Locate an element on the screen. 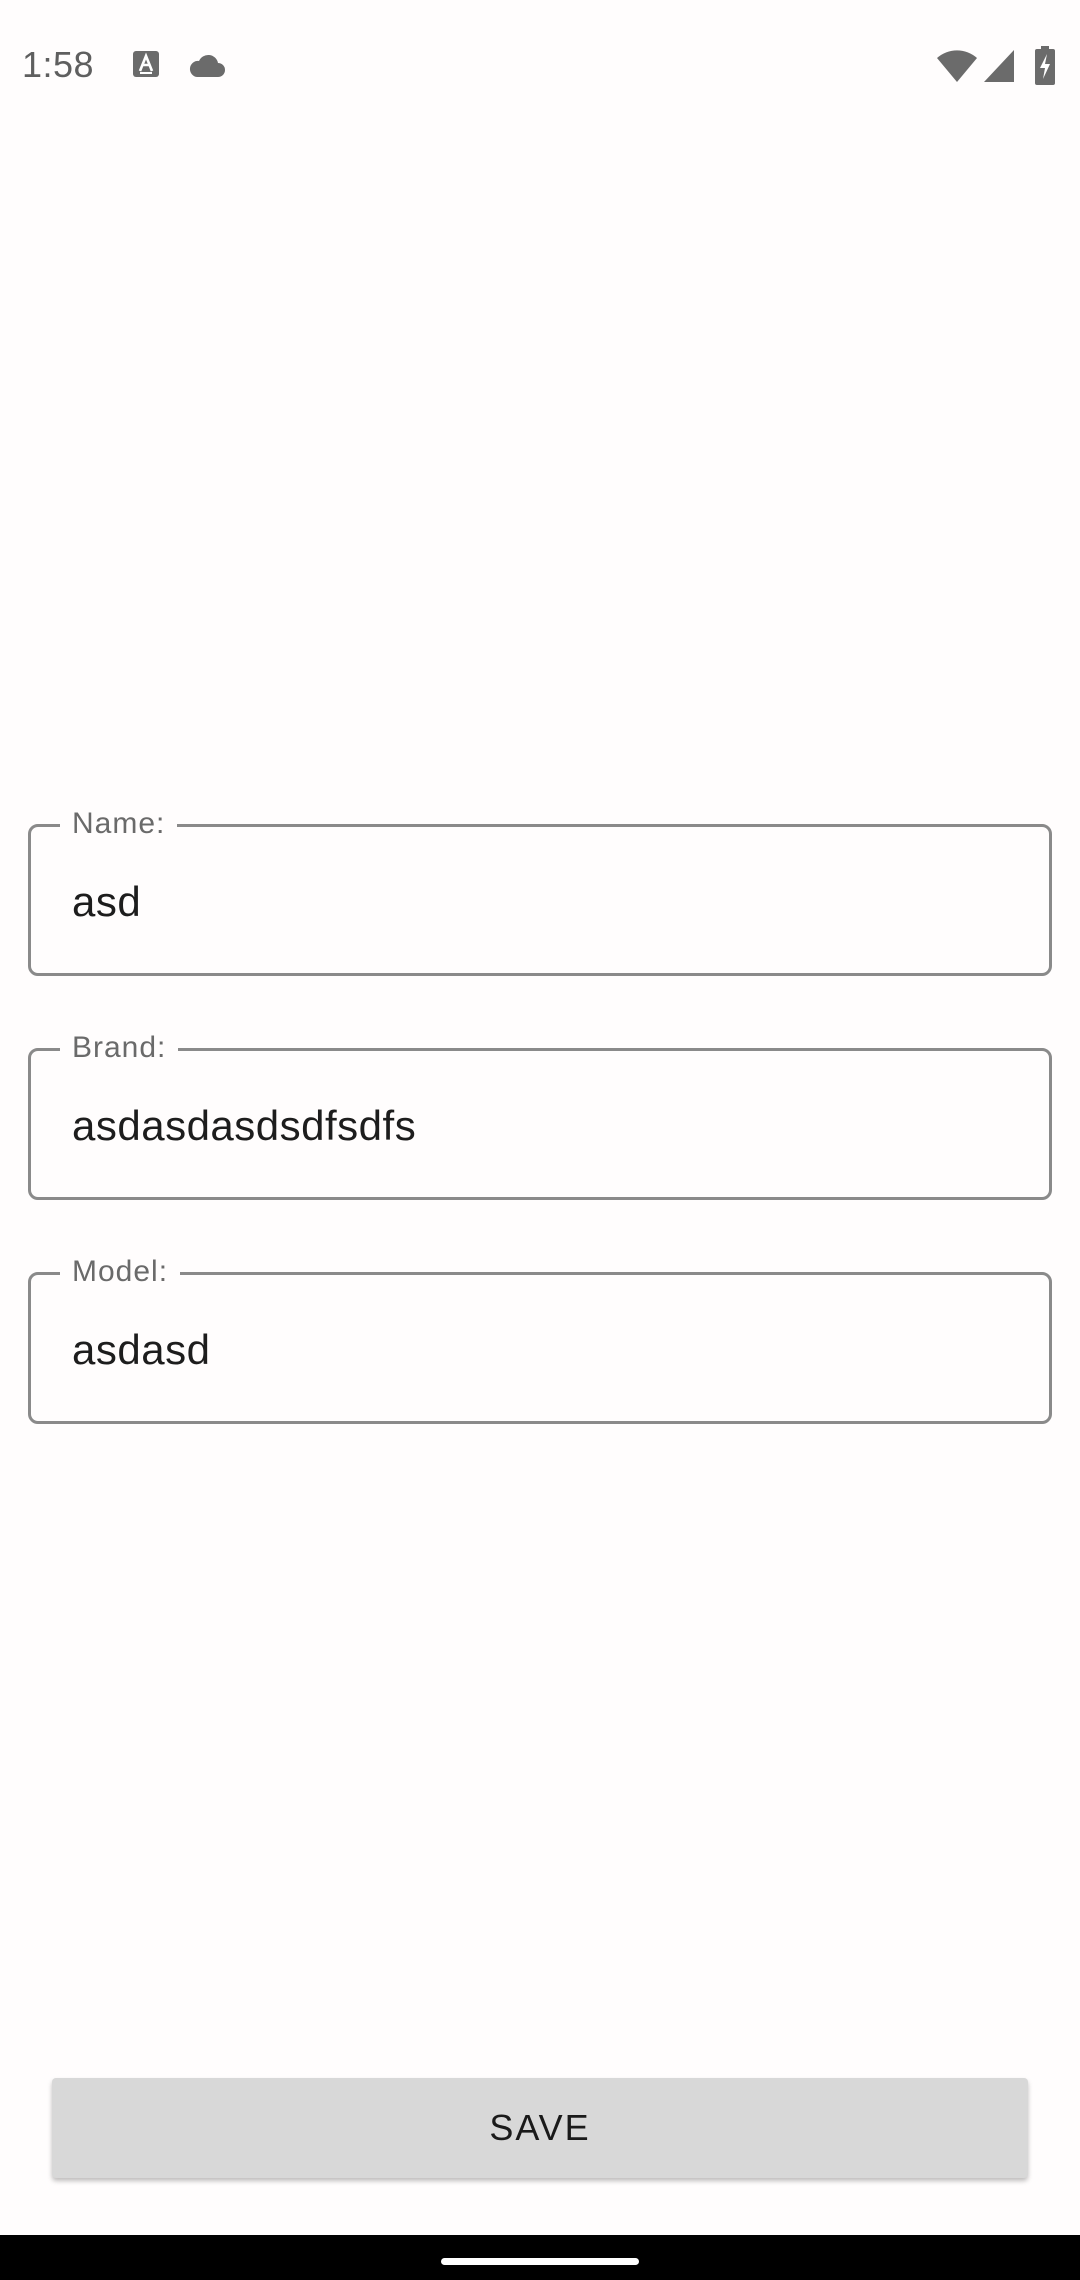 Image resolution: width=1080 pixels, height=2280 pixels. brand-field: Brand: asdasdasdsdfsdfs is located at coordinates (540, 1114).